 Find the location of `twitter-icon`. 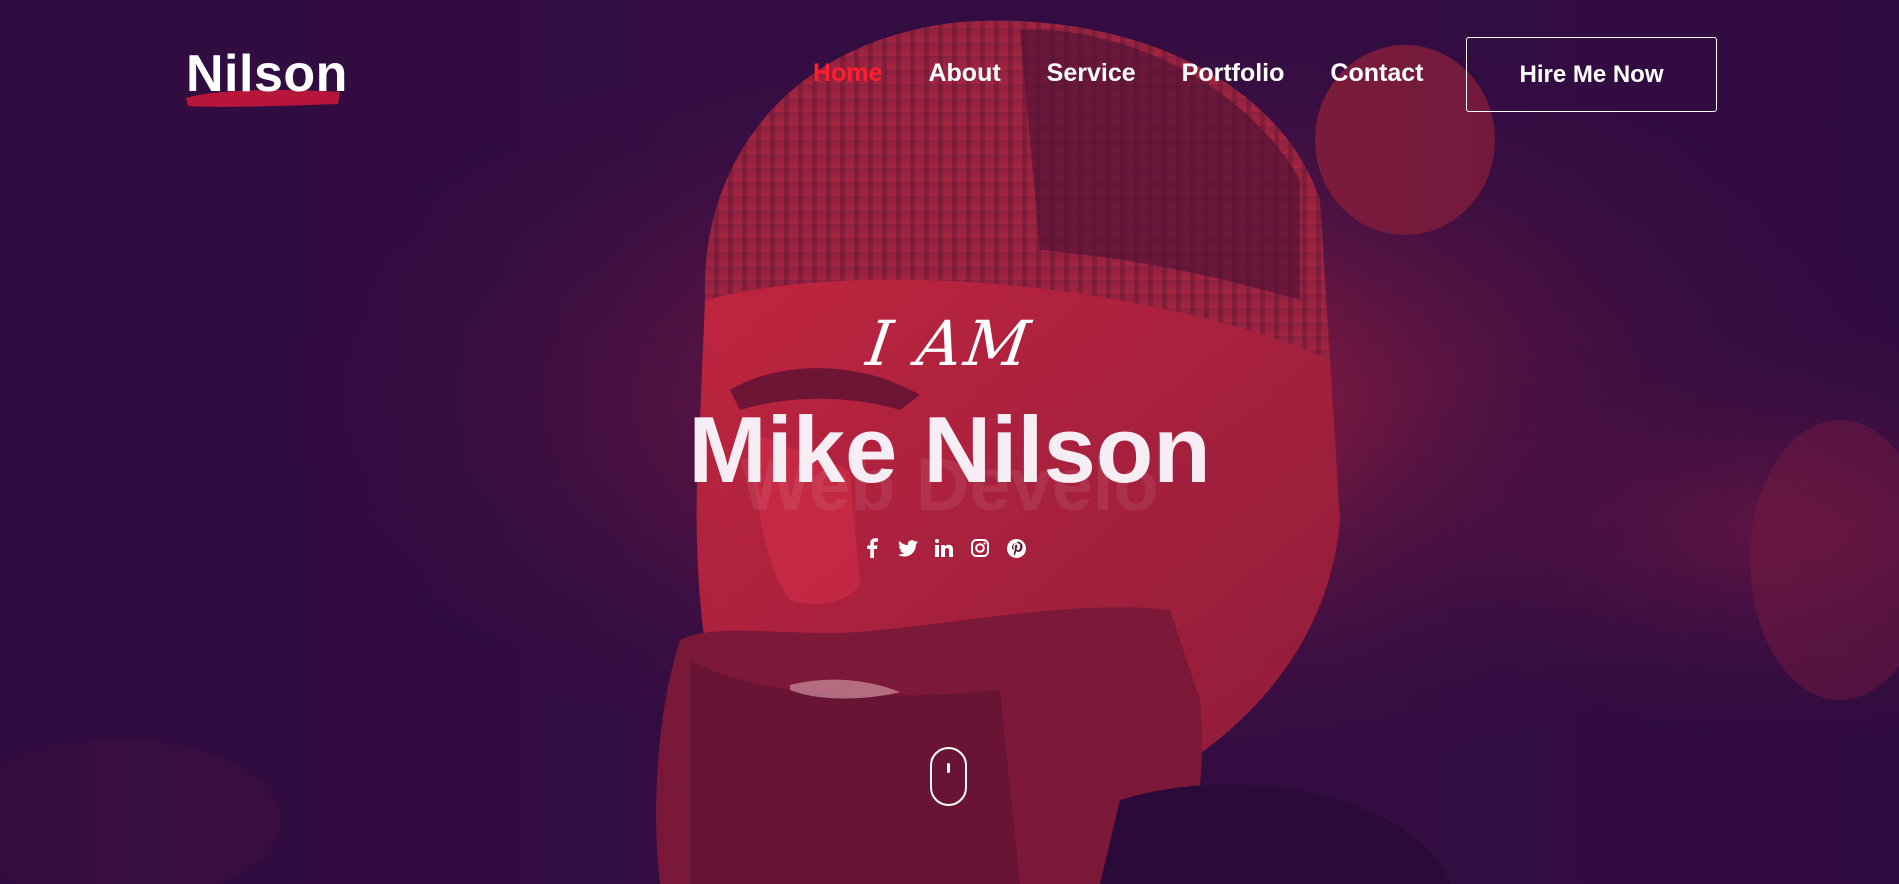

twitter-icon is located at coordinates (908, 548).